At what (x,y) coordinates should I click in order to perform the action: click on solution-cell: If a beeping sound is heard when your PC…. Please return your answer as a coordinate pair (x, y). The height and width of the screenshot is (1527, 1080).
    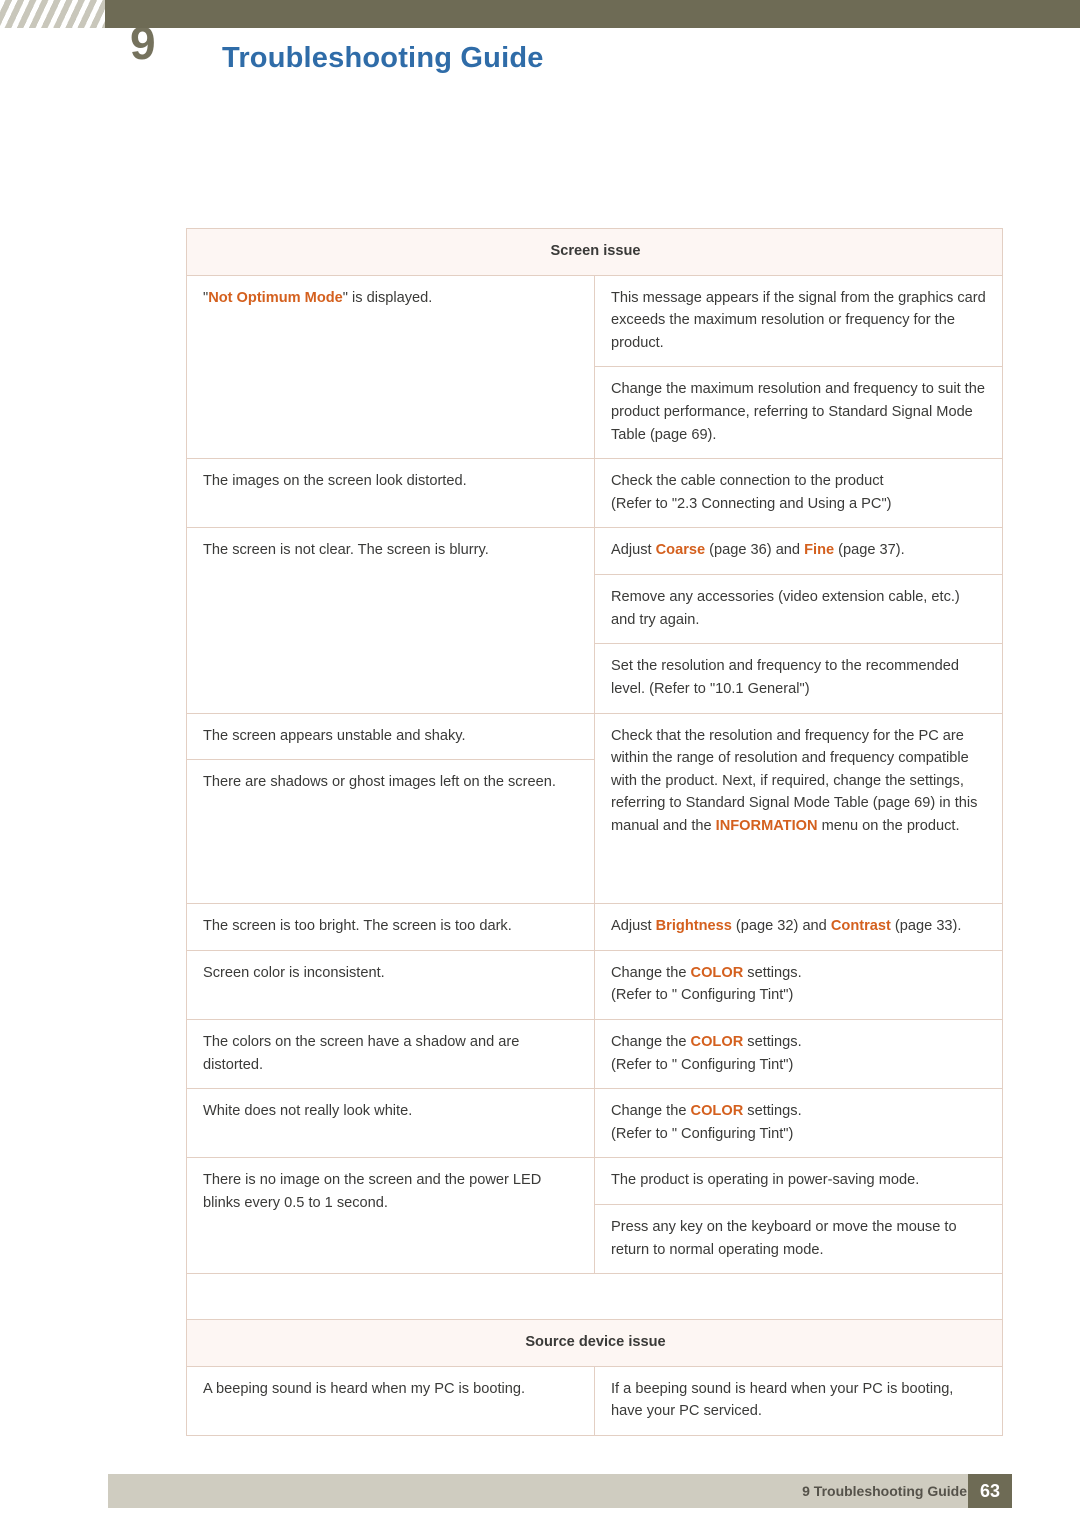
    Looking at the image, I should click on (798, 1401).